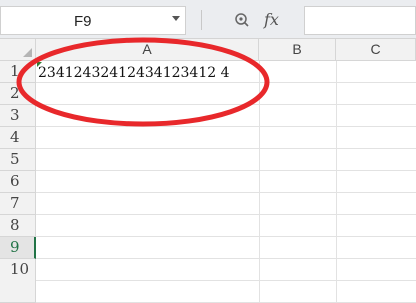 The height and width of the screenshot is (303, 416). I want to click on row-header-6: 6, so click(18, 182).